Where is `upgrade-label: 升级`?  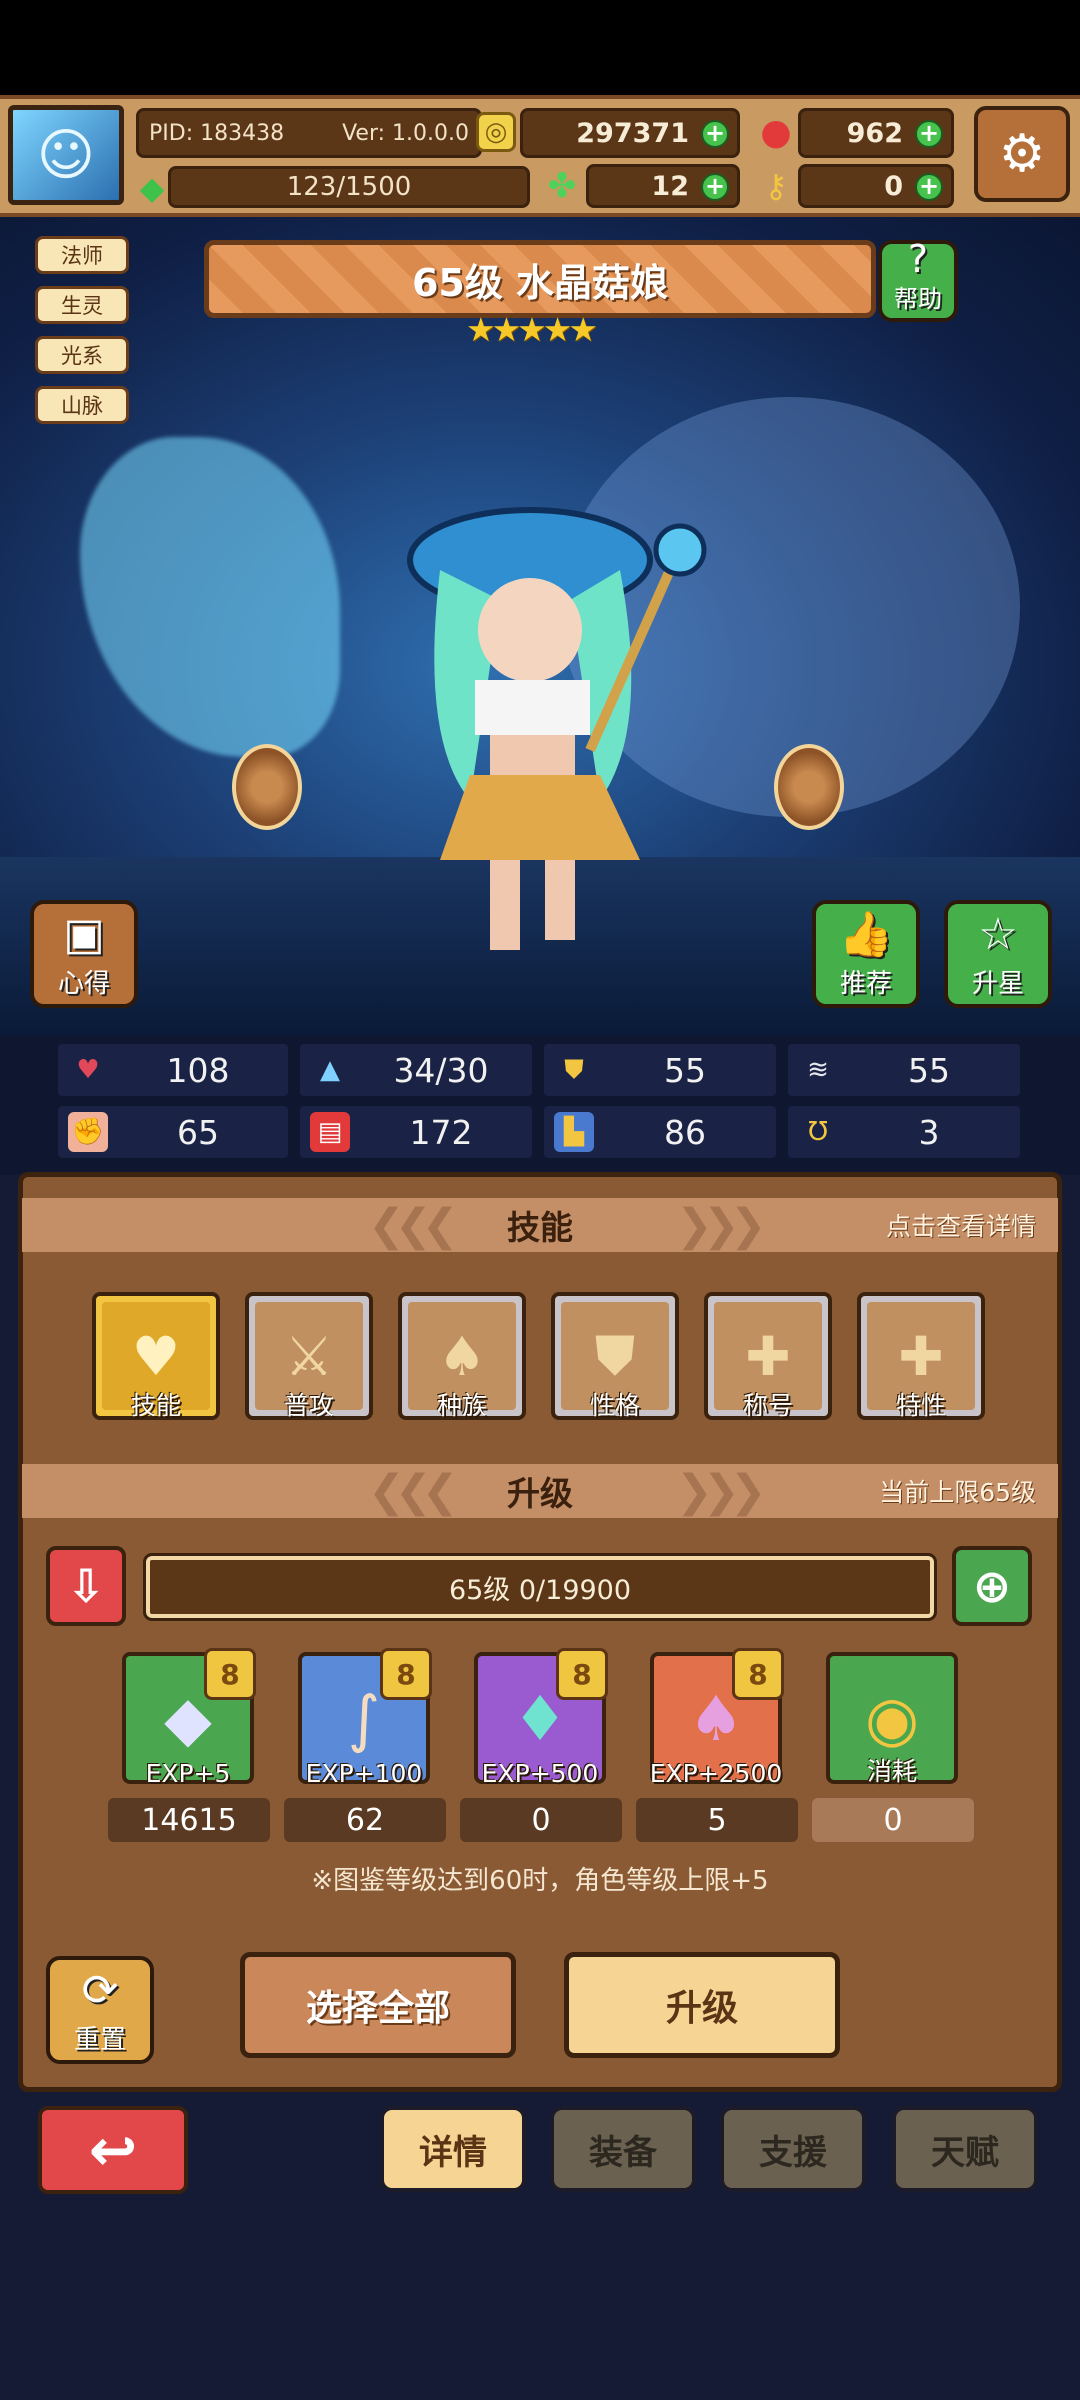
upgrade-label: 升级 is located at coordinates (701, 2008).